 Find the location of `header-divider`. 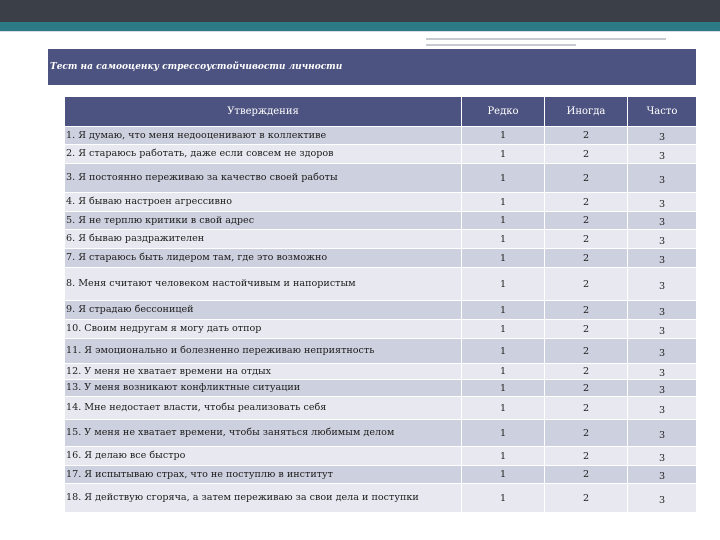

header-divider is located at coordinates (360, 31).